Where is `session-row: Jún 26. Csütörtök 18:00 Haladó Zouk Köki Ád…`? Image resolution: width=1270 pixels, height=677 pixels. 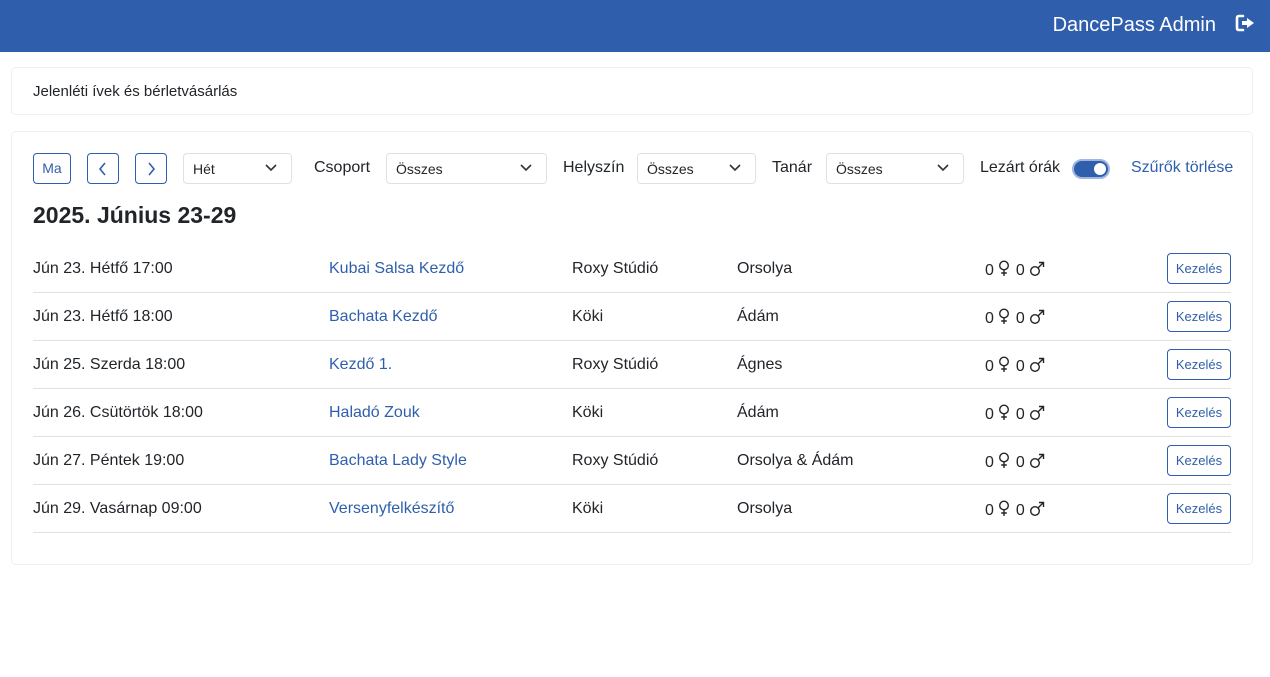 session-row: Jún 26. Csütörtök 18:00 Haladó Zouk Köki Ád… is located at coordinates (632, 413).